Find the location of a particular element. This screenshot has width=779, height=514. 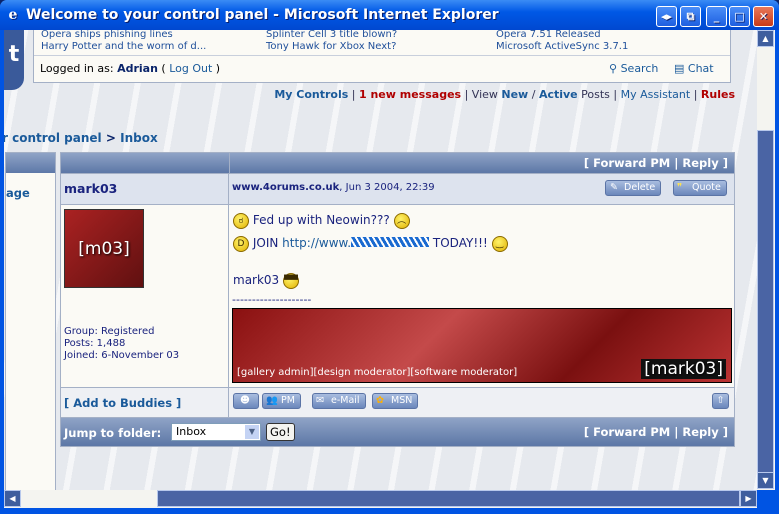

author-group: Group: Registered is located at coordinates (109, 331).